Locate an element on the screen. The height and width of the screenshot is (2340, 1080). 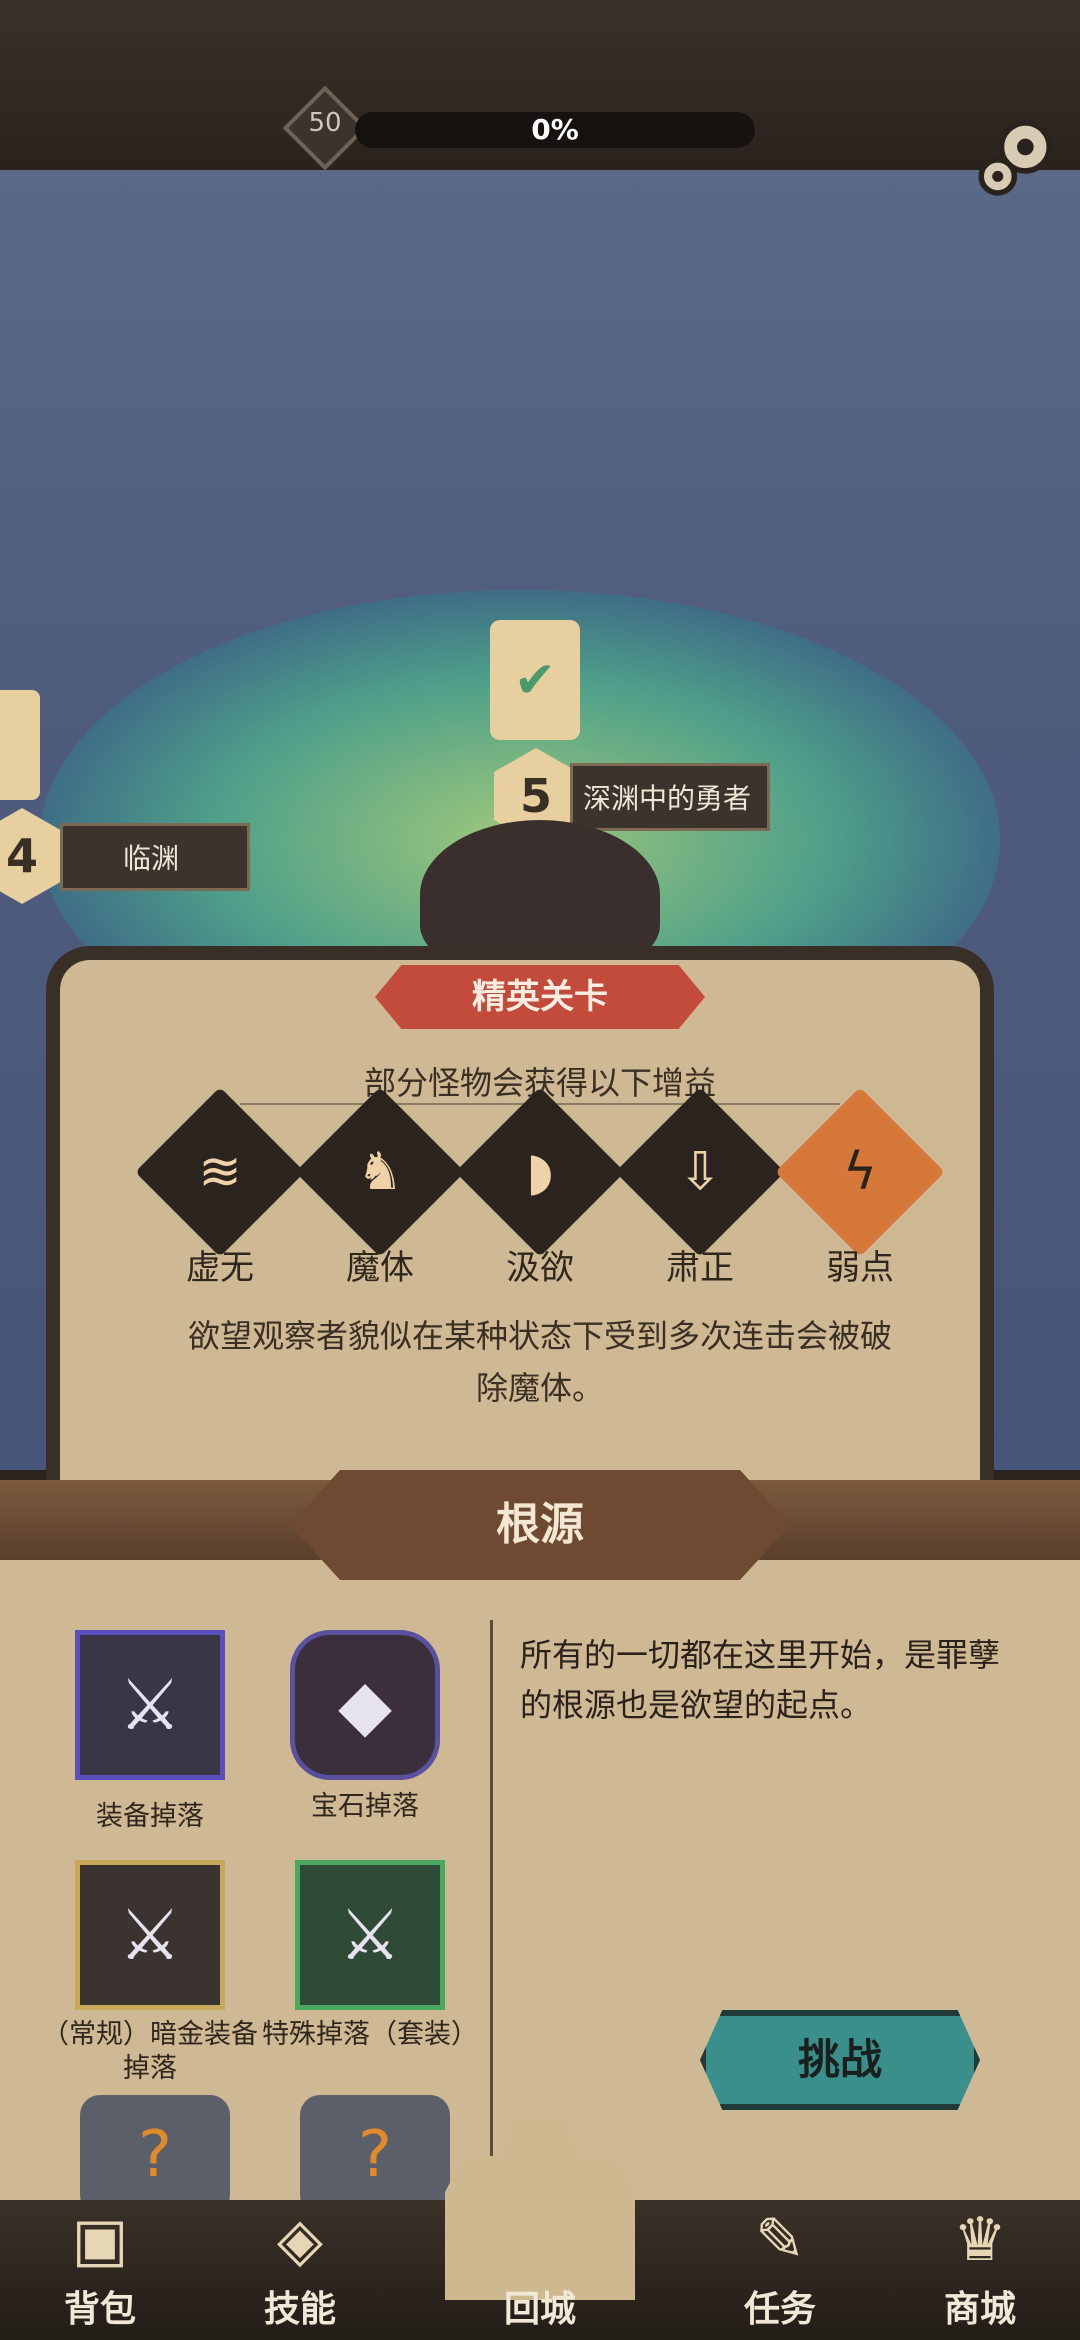
nav-shop: ♛ 商城 is located at coordinates (980, 2270).